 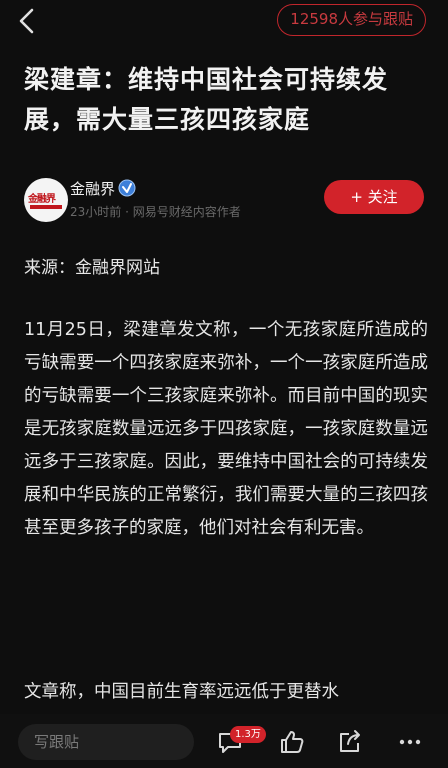 What do you see at coordinates (224, 741) in the screenshot?
I see `bottom-bar: 写跟贴 1.3万` at bounding box center [224, 741].